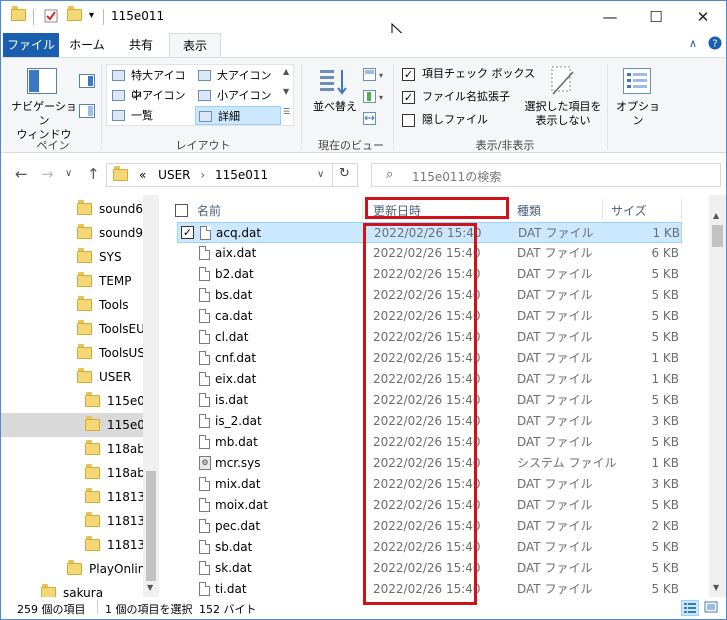 This screenshot has height=620, width=727. Describe the element at coordinates (152, 115) in the screenshot. I see `layout-list: 一覧` at that location.